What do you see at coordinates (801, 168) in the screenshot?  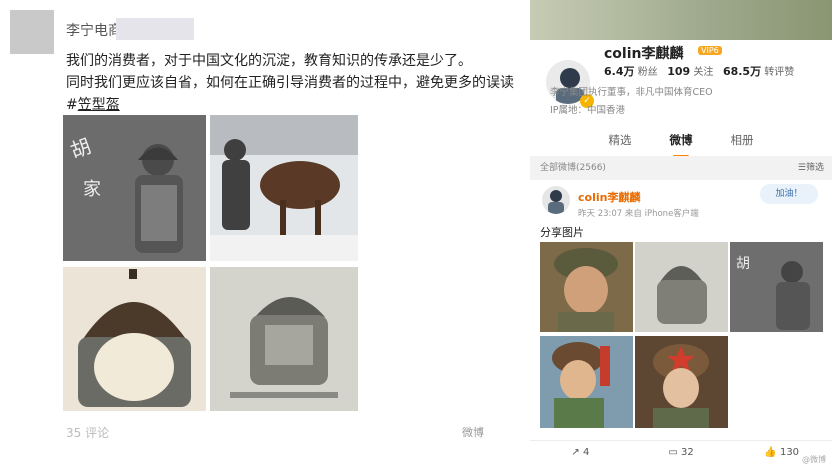 I see `filter-icon: ☰` at bounding box center [801, 168].